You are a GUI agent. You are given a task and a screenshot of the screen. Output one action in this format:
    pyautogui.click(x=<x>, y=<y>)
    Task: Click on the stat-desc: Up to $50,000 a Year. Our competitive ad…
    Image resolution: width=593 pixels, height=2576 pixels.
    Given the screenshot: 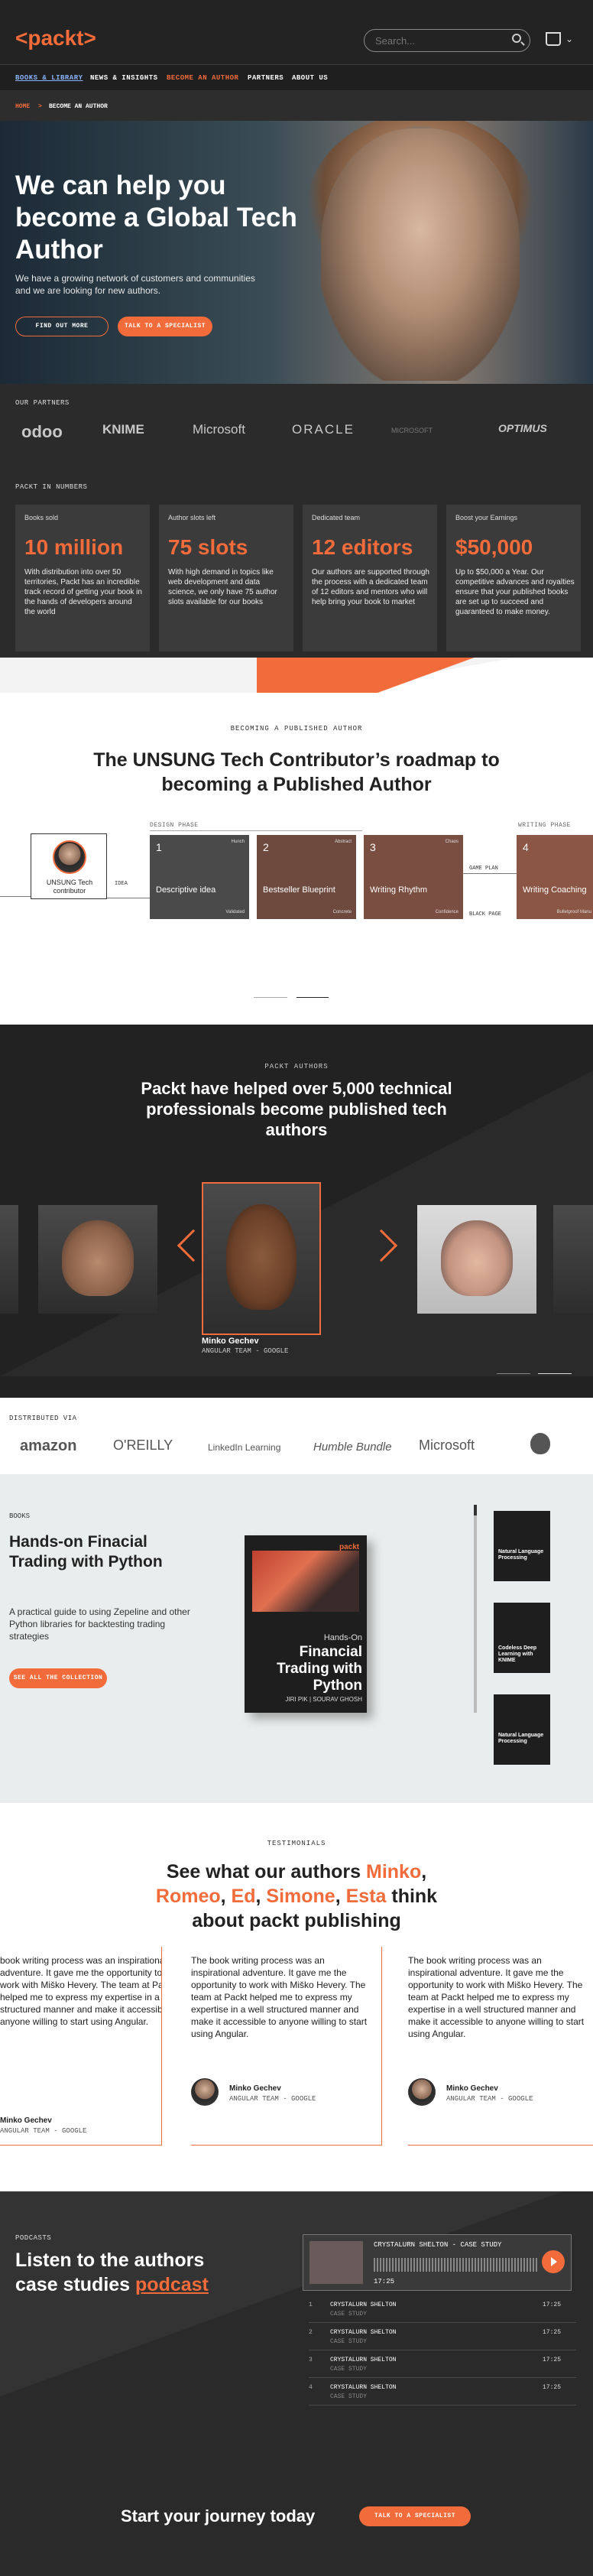 What is the action you would take?
    pyautogui.click(x=515, y=592)
    